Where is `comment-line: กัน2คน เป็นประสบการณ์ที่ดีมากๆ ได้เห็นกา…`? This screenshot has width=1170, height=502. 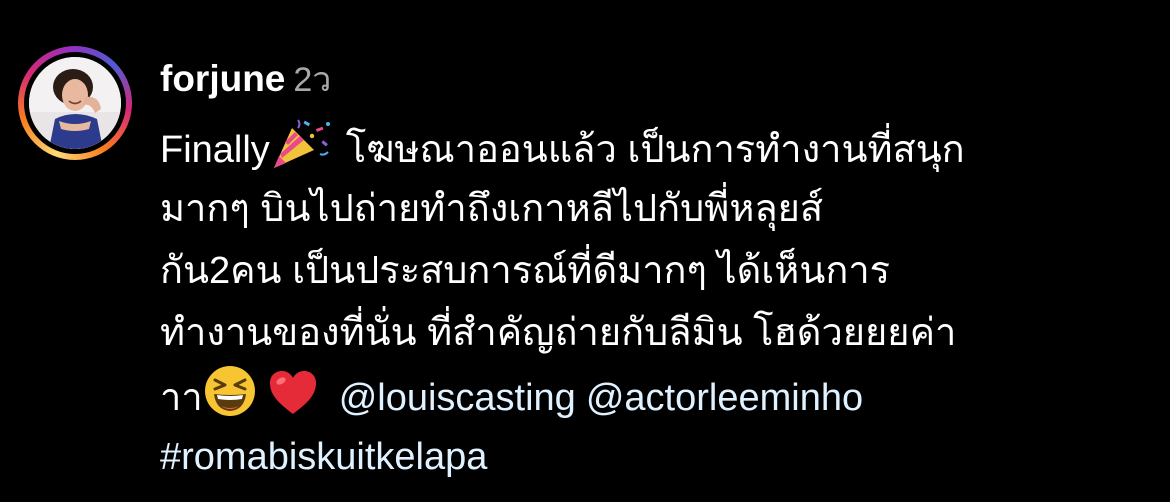
comment-line: กัน2คน เป็นประสบการณ์ที่ดีมากๆ ได้เห็นกา… is located at coordinates (525, 271).